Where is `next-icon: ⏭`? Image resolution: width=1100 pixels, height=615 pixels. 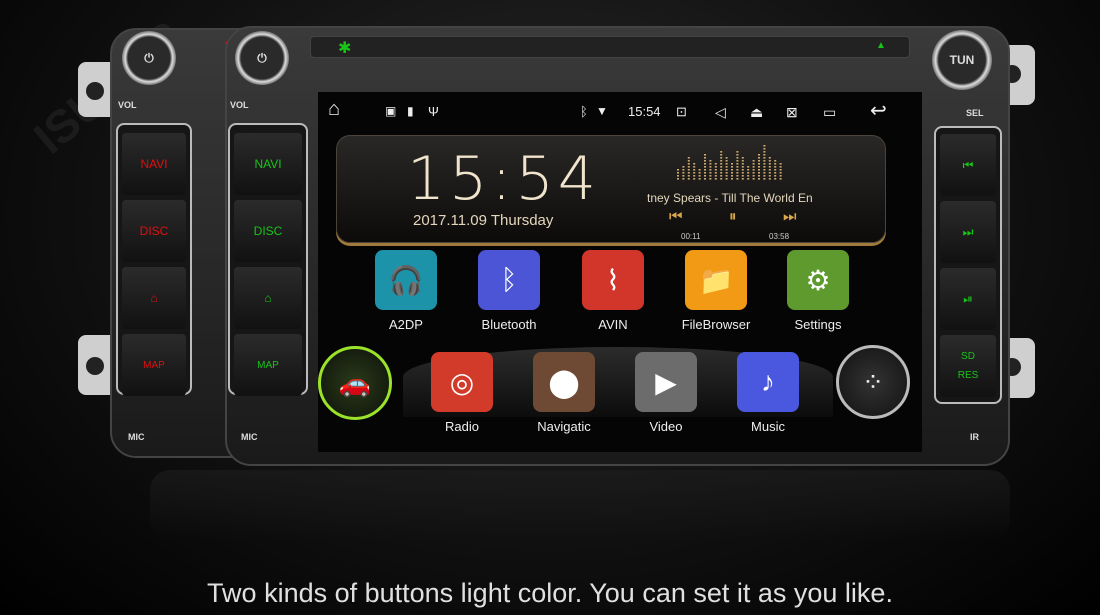 next-icon: ⏭ is located at coordinates (968, 231).